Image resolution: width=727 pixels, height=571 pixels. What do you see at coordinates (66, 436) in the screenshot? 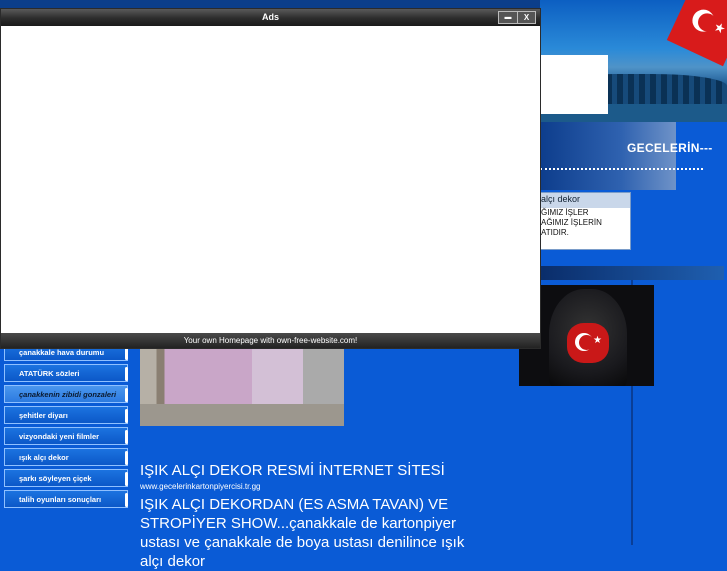
I see `nav-item-vizyondaki-filmler: vizyondaki yeni filmler` at bounding box center [66, 436].